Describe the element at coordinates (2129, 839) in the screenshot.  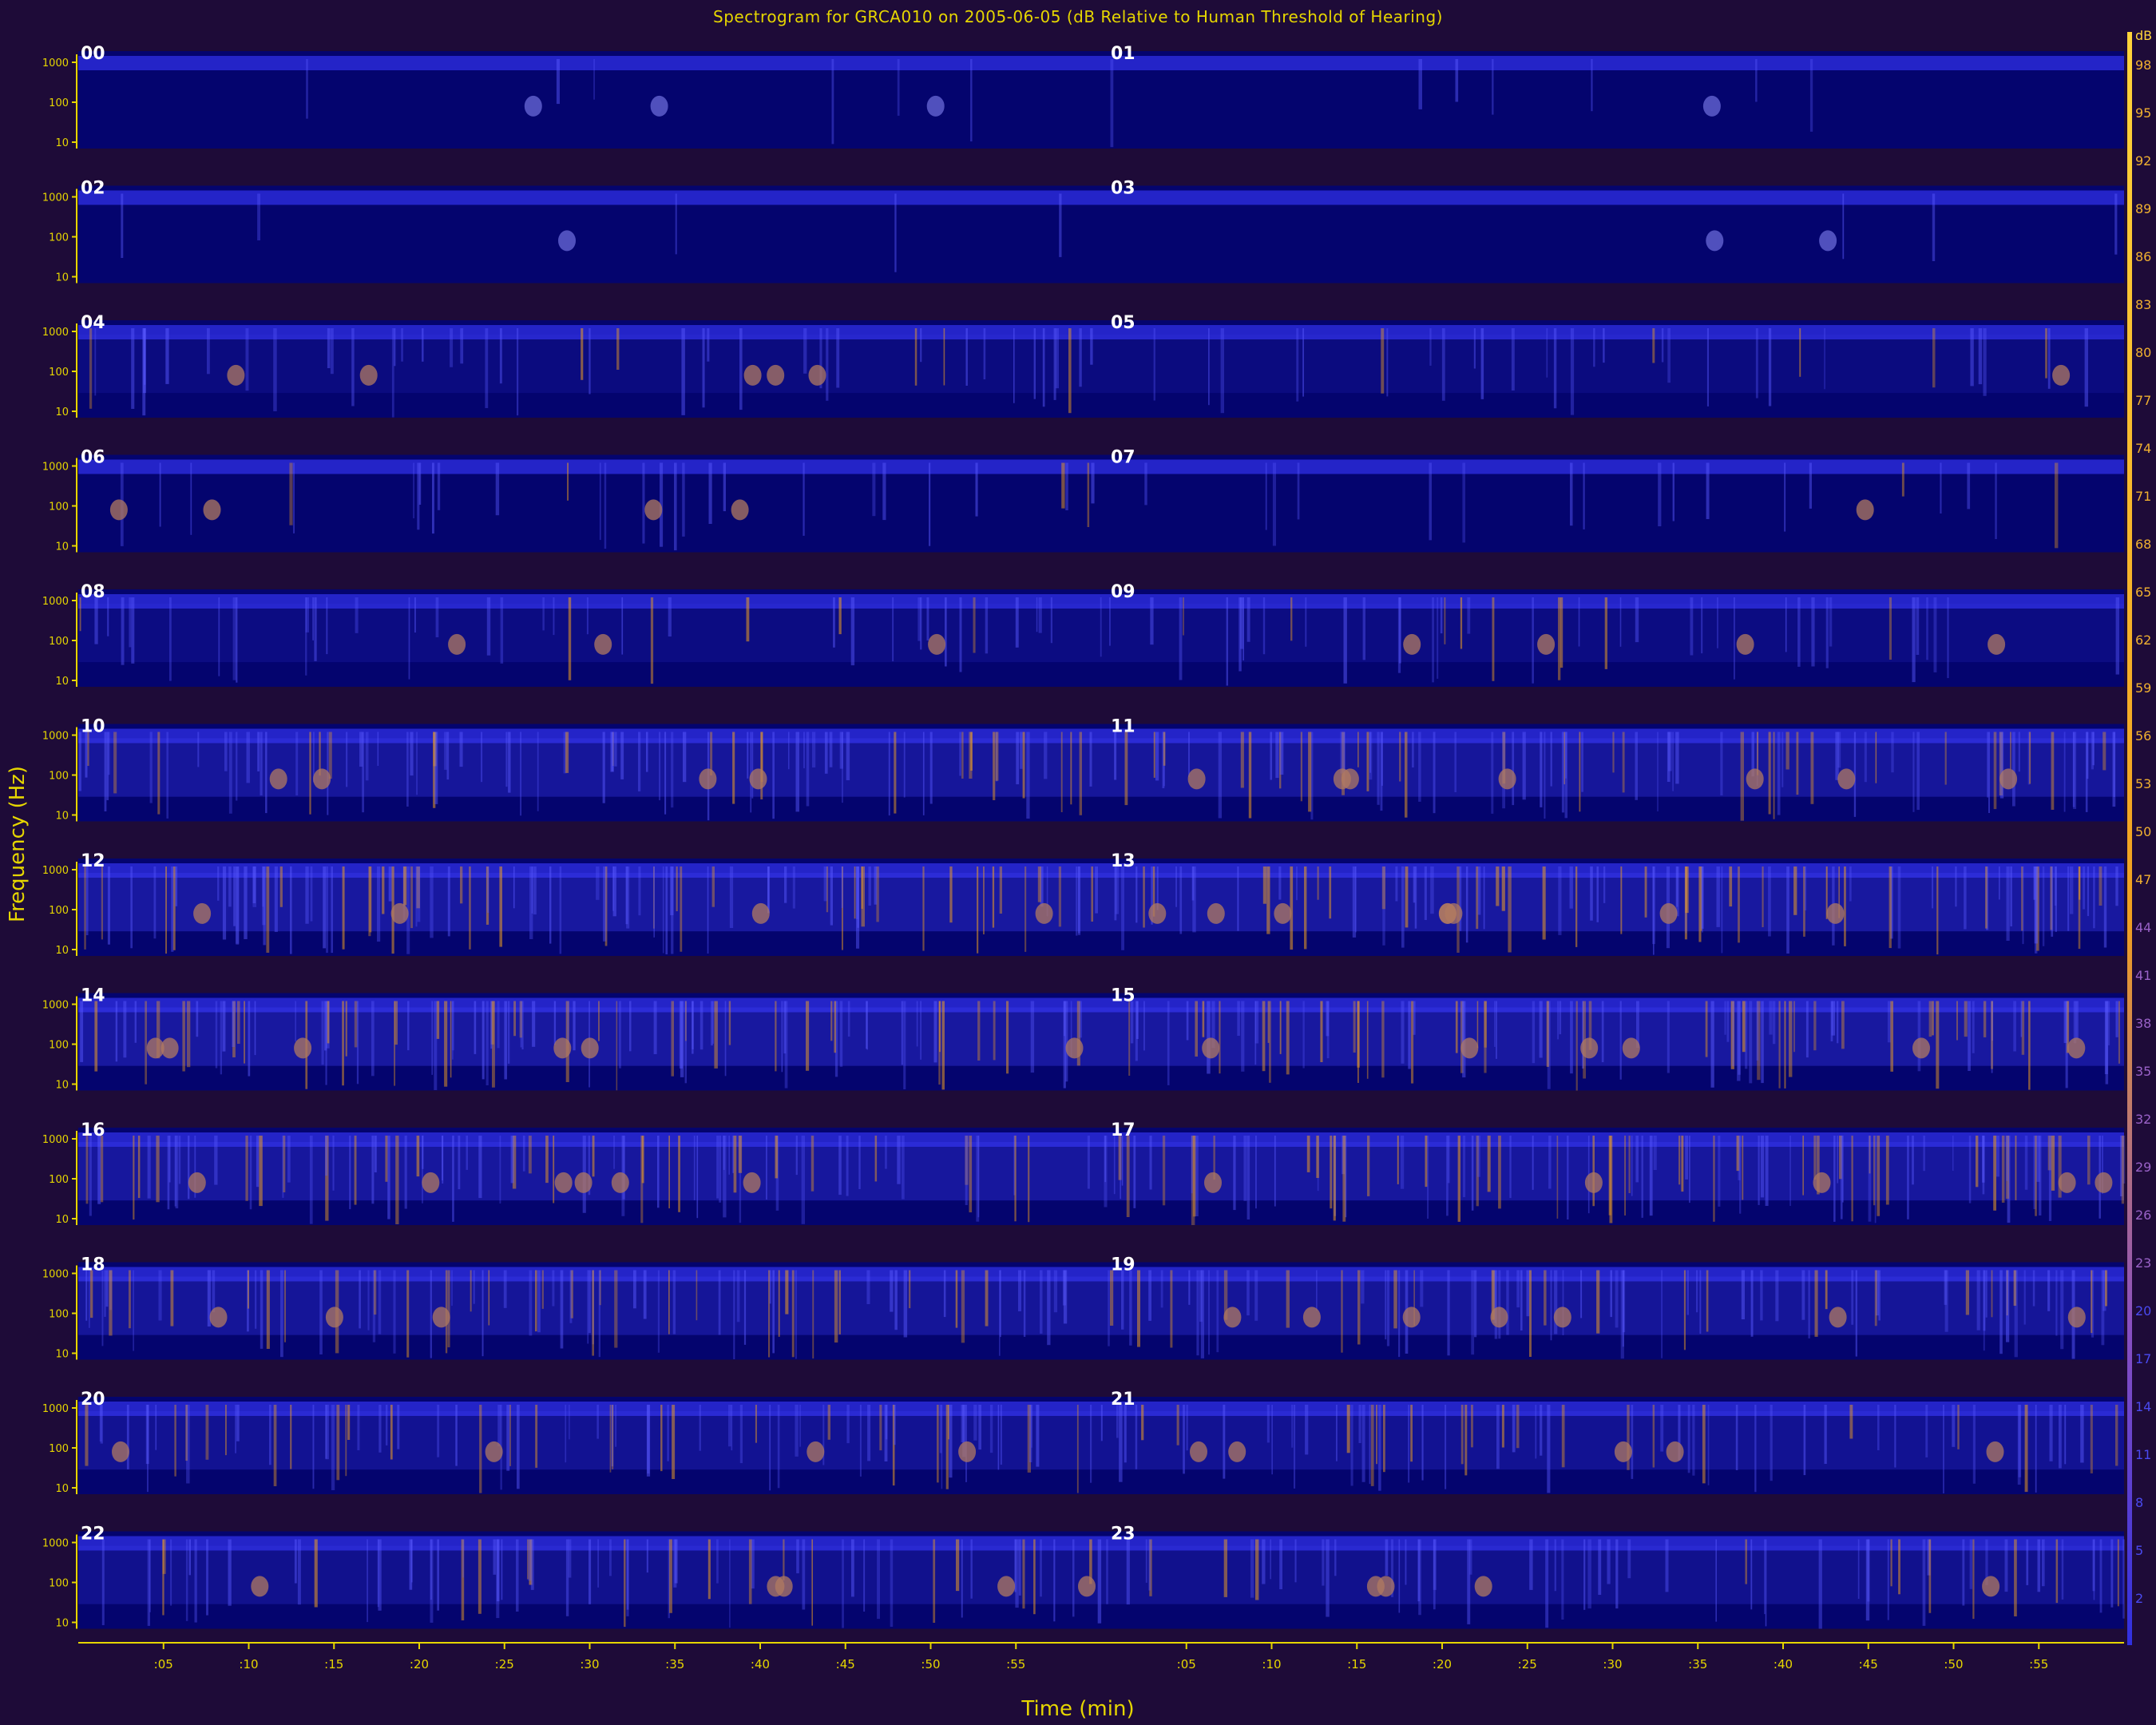
I see `colorbar-strip` at that location.